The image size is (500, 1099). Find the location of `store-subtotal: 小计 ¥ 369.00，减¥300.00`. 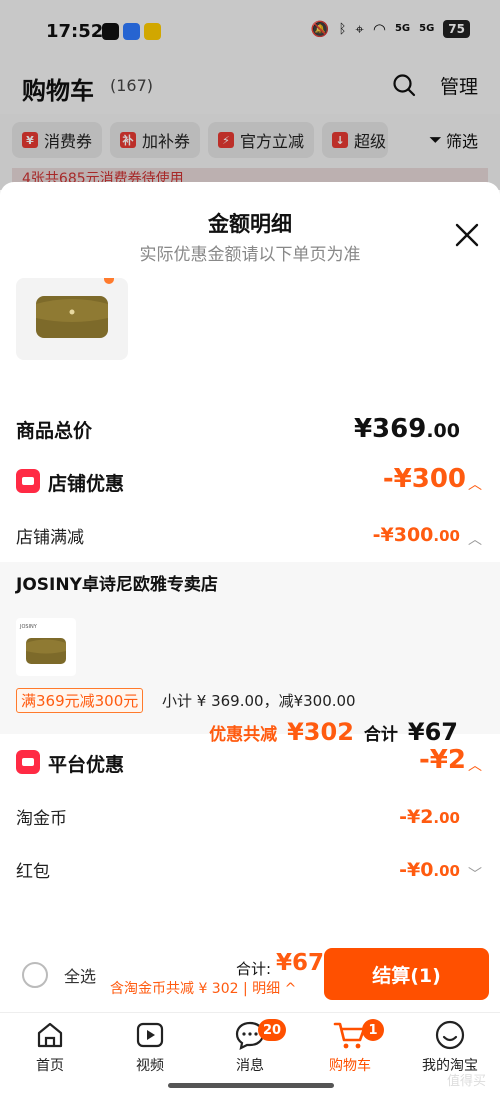

store-subtotal: 小计 ¥ 369.00，减¥300.00 is located at coordinates (259, 701).